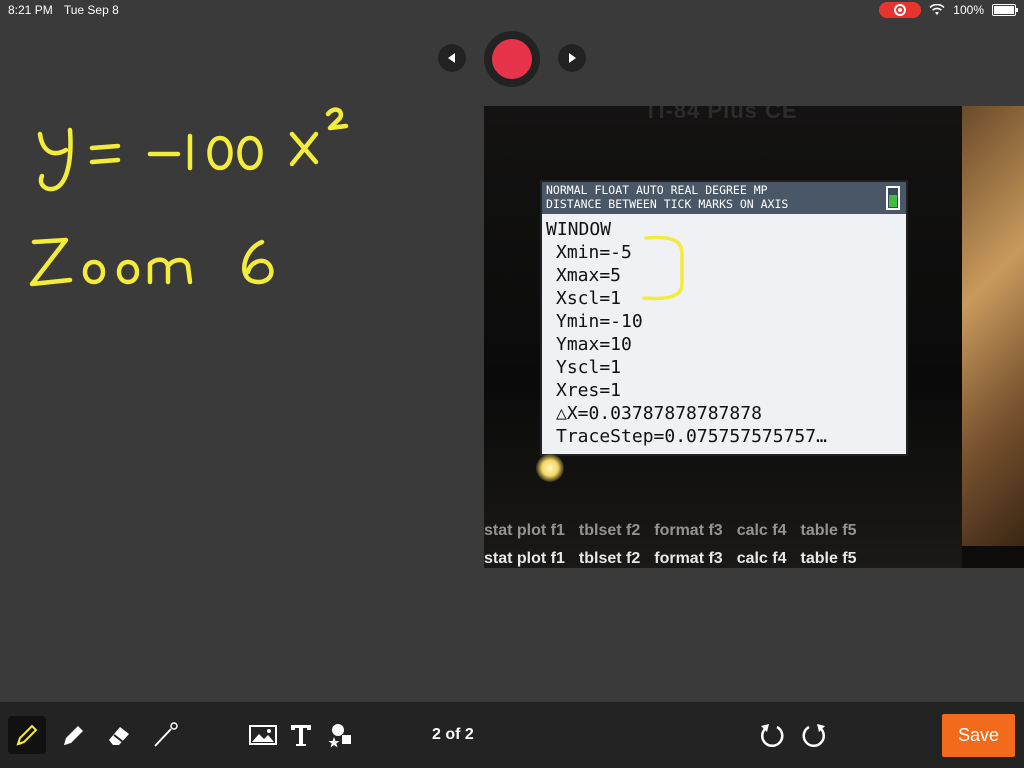 The height and width of the screenshot is (768, 1024). What do you see at coordinates (721, 114) in the screenshot?
I see `calculator-brand: TI-84 Plus CE` at bounding box center [721, 114].